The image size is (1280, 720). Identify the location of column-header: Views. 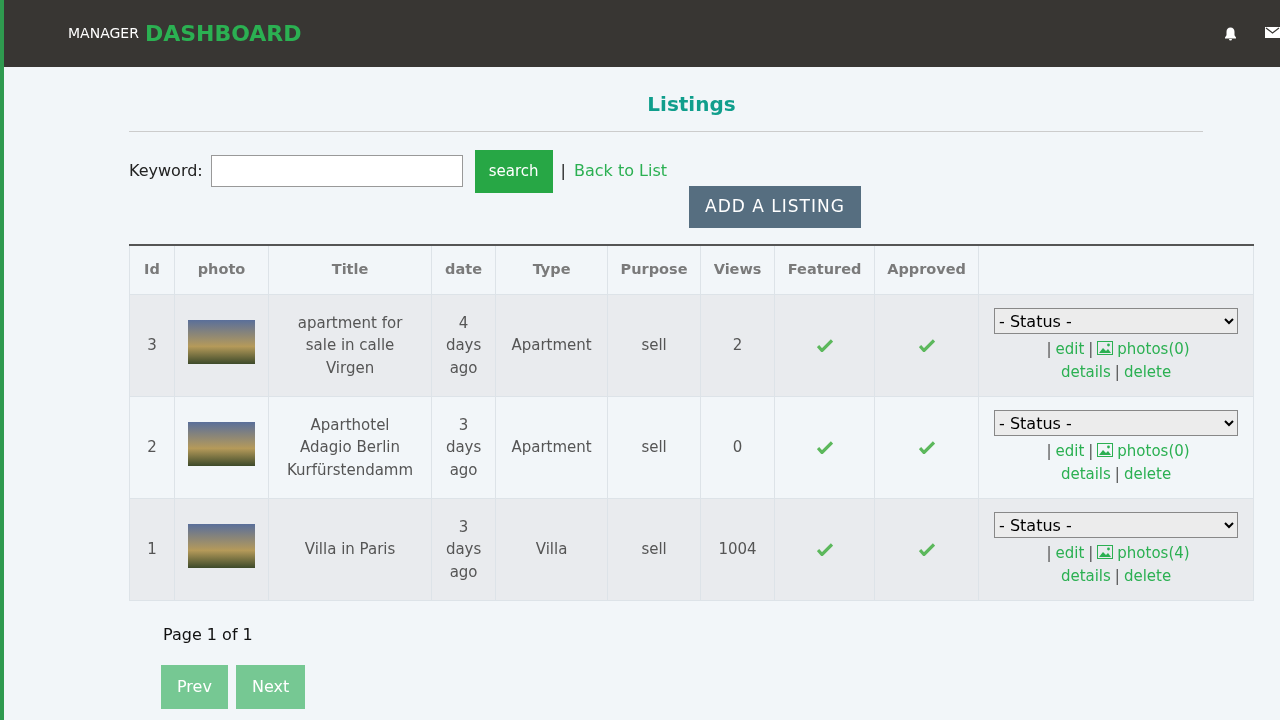
(737, 269).